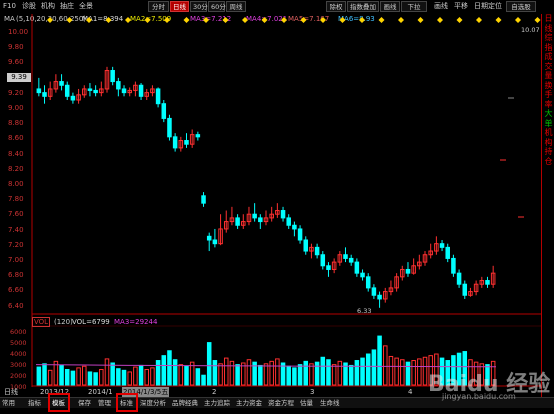 The height and width of the screenshot is (414, 554). What do you see at coordinates (548, 162) in the screenshot?
I see `right-panel-char-15: 仓` at bounding box center [548, 162].